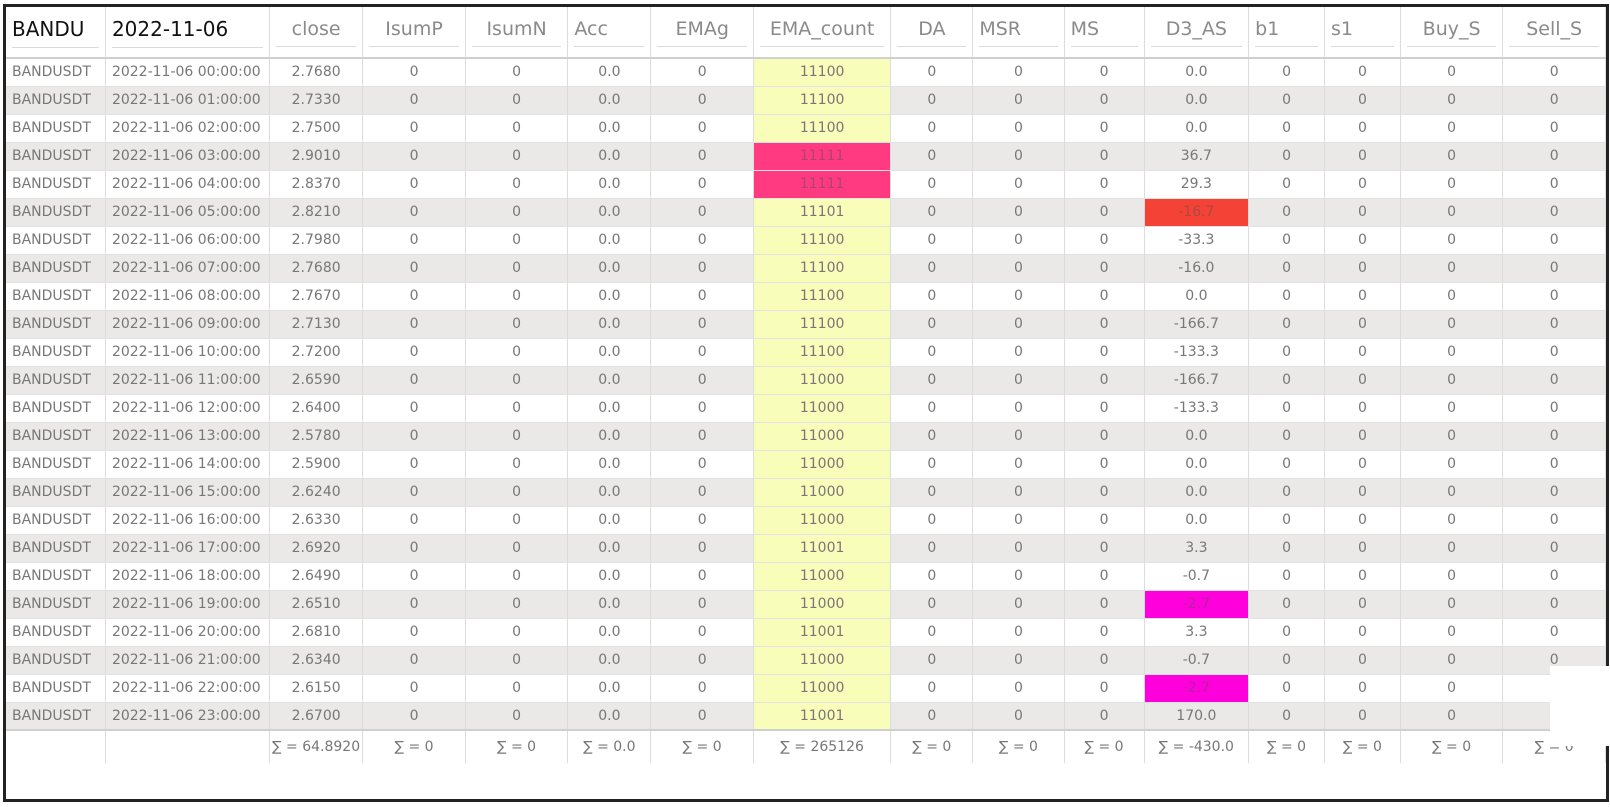  Describe the element at coordinates (1104, 746) in the screenshot. I see `sum-ms: ∑ = 0` at that location.